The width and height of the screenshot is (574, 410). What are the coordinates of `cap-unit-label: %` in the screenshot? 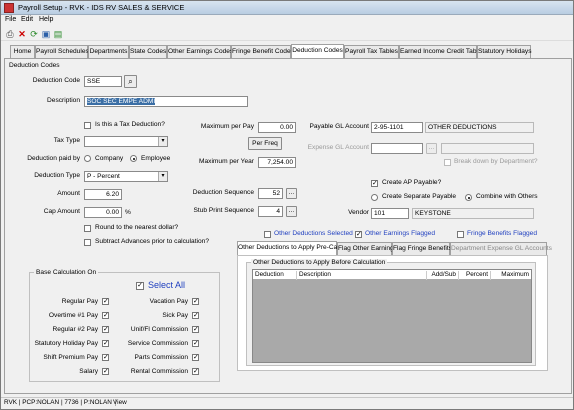 It's located at (128, 212).